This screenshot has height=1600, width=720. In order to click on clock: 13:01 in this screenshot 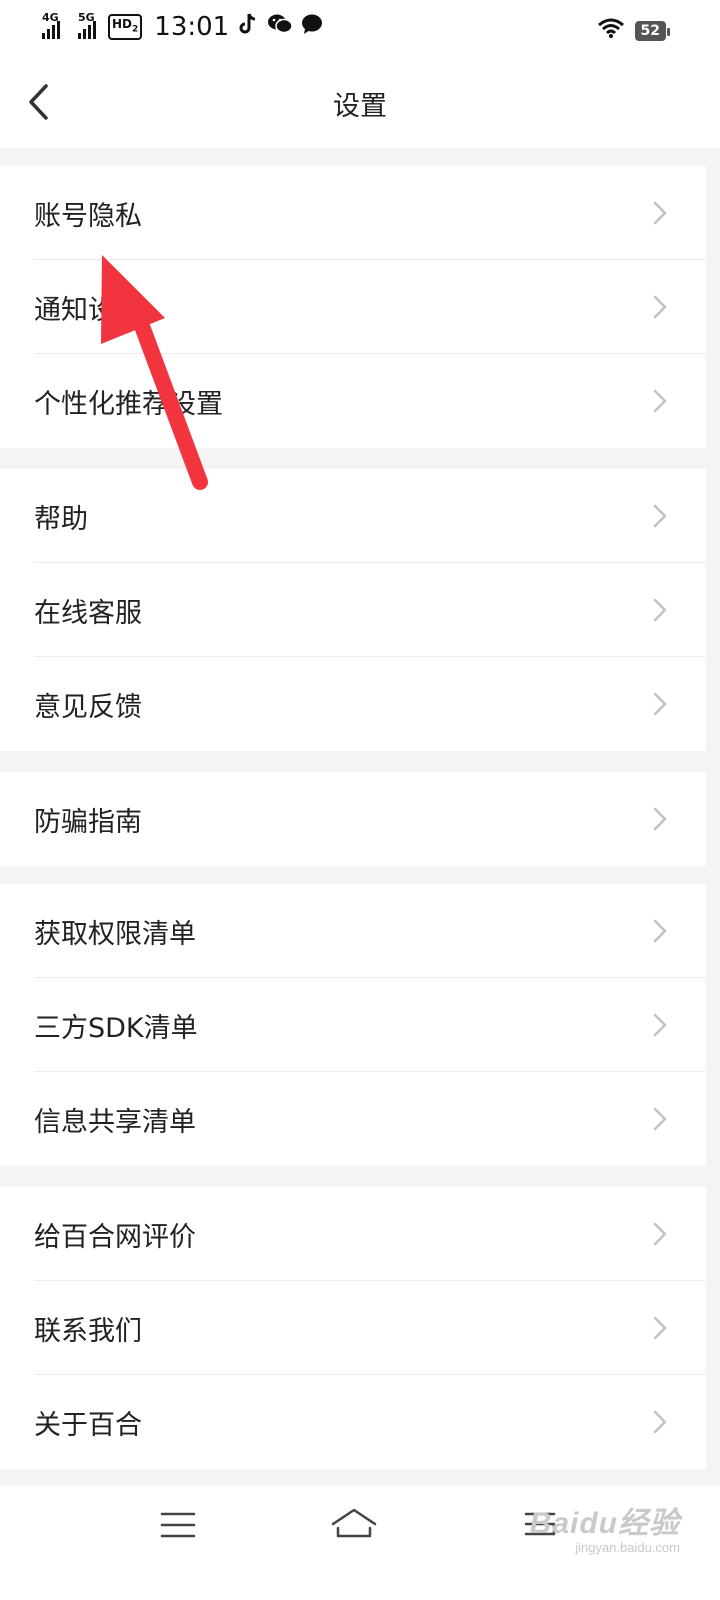, I will do `click(192, 27)`.